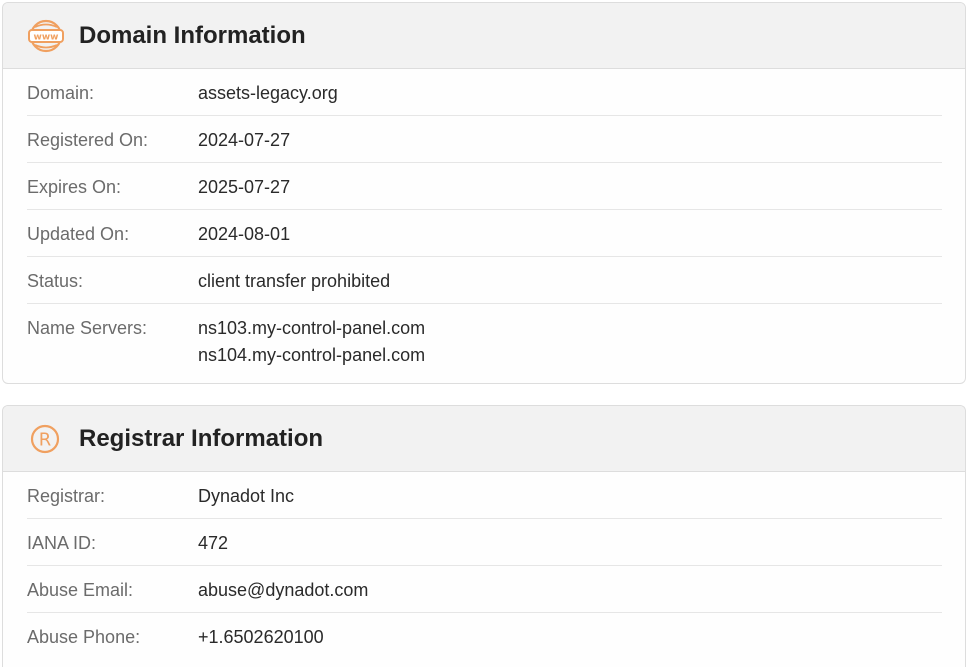 This screenshot has height=667, width=971. What do you see at coordinates (78, 234) in the screenshot?
I see `label-updated-on: Updated On:` at bounding box center [78, 234].